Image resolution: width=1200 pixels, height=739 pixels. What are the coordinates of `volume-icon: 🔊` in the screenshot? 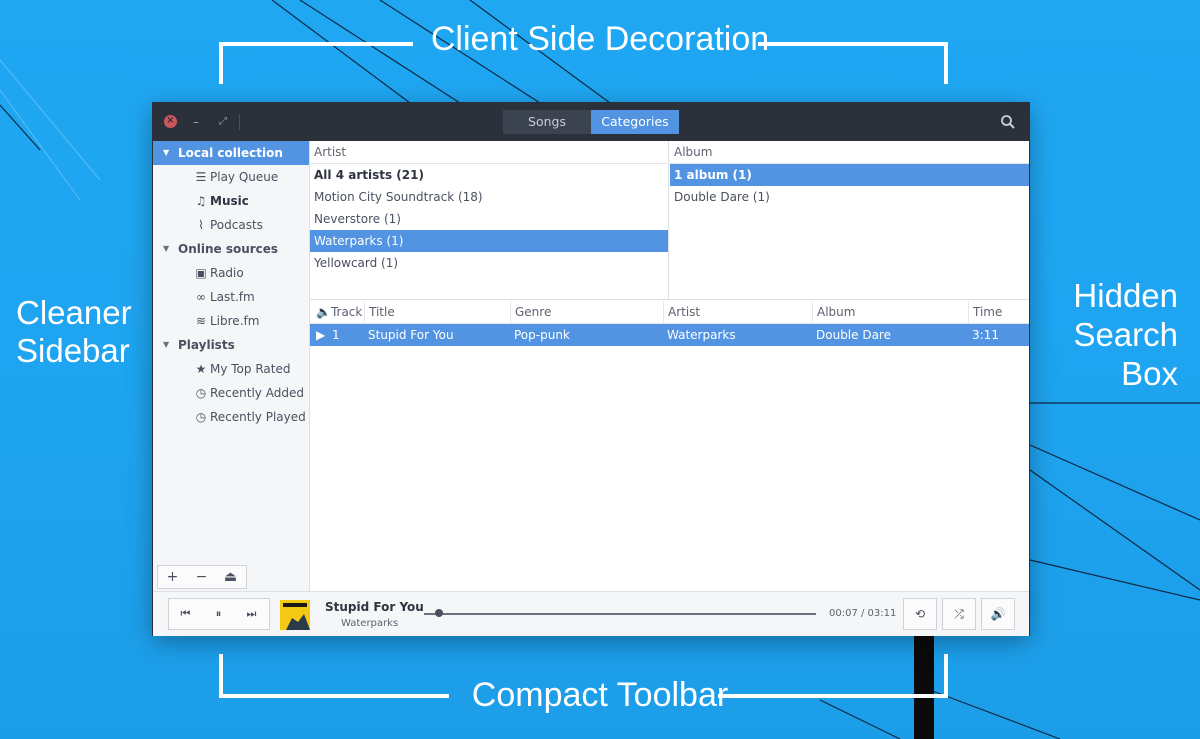 It's located at (998, 614).